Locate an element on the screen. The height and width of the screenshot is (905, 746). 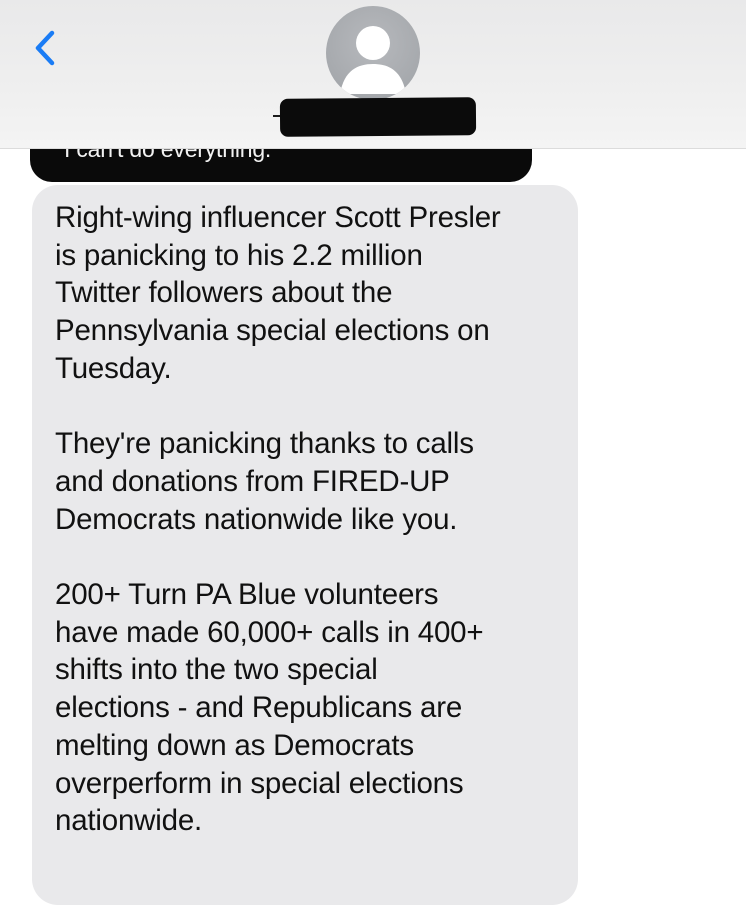
contact-name-redacted is located at coordinates (378, 117).